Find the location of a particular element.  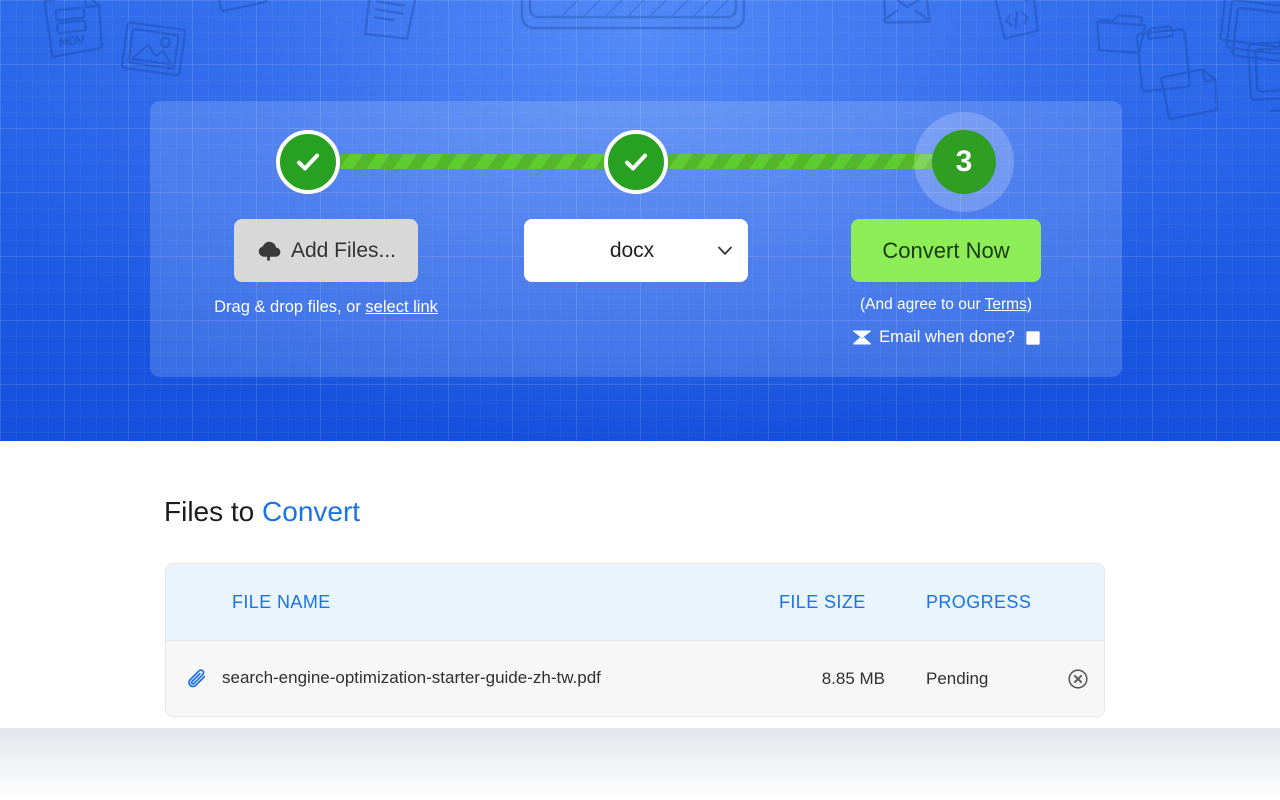

format-column: docx is located at coordinates (636, 250).